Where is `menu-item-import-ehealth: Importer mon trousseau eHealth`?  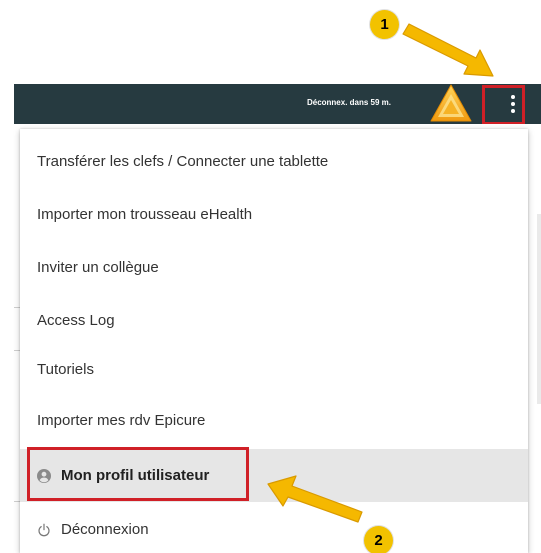
menu-item-import-ehealth: Importer mon trousseau eHealth is located at coordinates (274, 214).